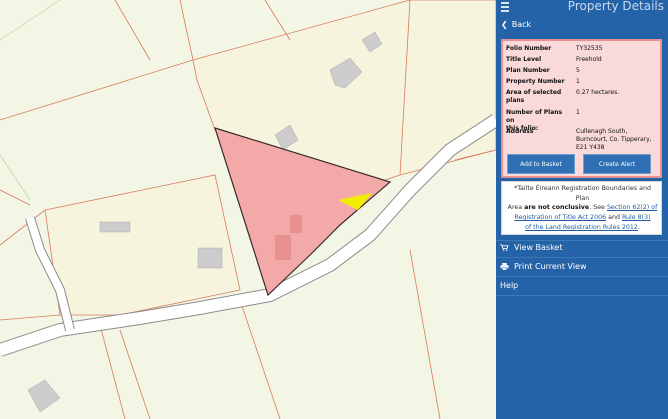 The image size is (668, 419). Describe the element at coordinates (589, 59) in the screenshot. I see `title-level-value: Freehold` at that location.